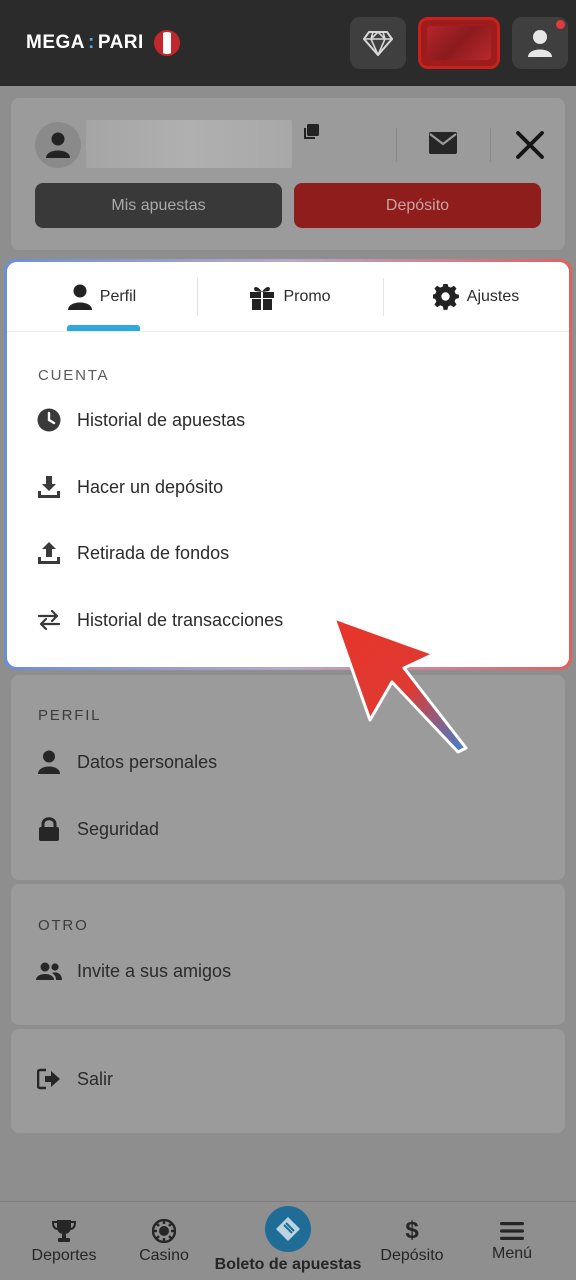  What do you see at coordinates (288, 174) in the screenshot?
I see `account-card: Mis apuestas Depósito` at bounding box center [288, 174].